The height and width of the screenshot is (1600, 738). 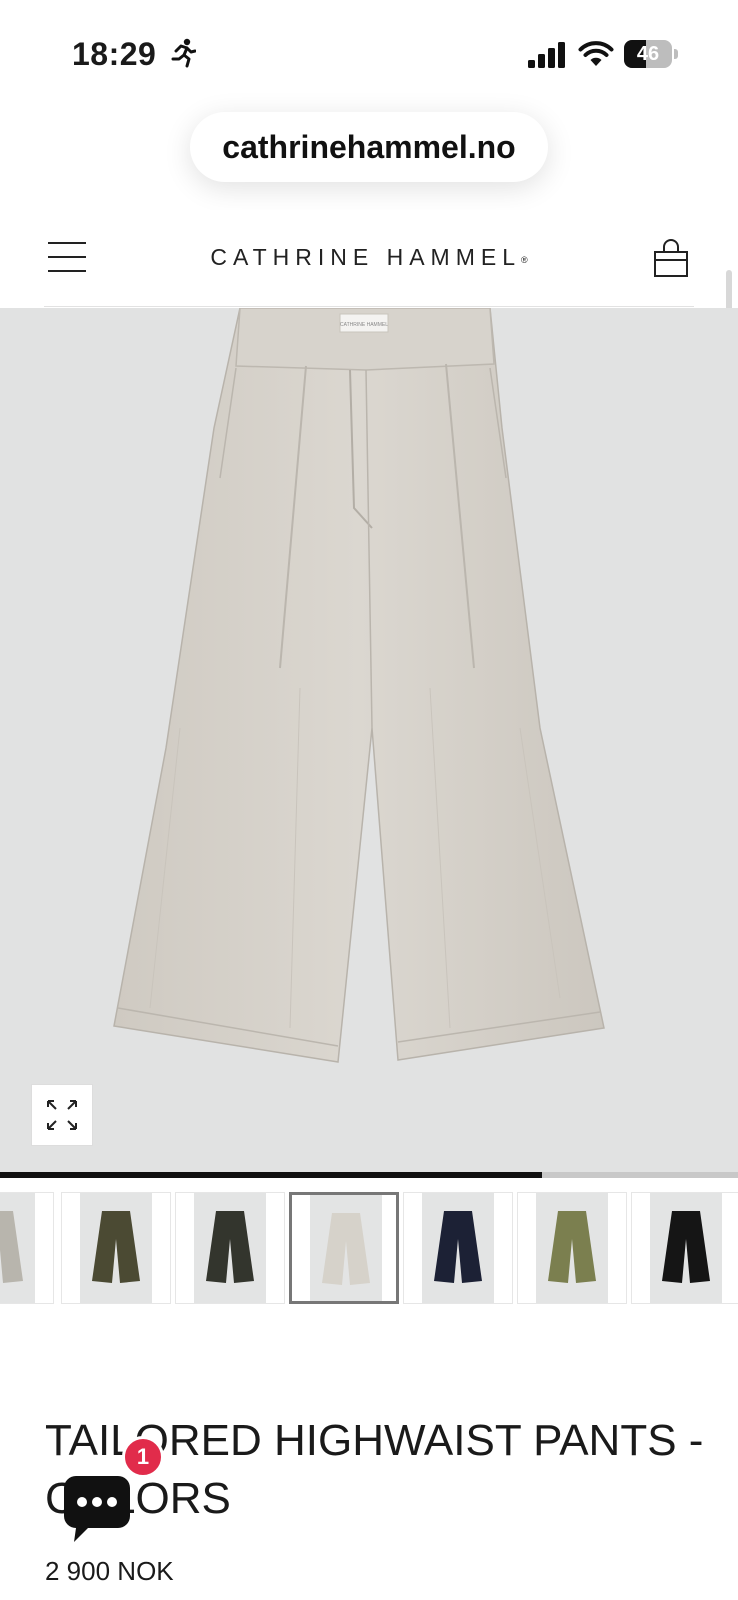 What do you see at coordinates (143, 1457) in the screenshot?
I see `chat-notification-badge: 1` at bounding box center [143, 1457].